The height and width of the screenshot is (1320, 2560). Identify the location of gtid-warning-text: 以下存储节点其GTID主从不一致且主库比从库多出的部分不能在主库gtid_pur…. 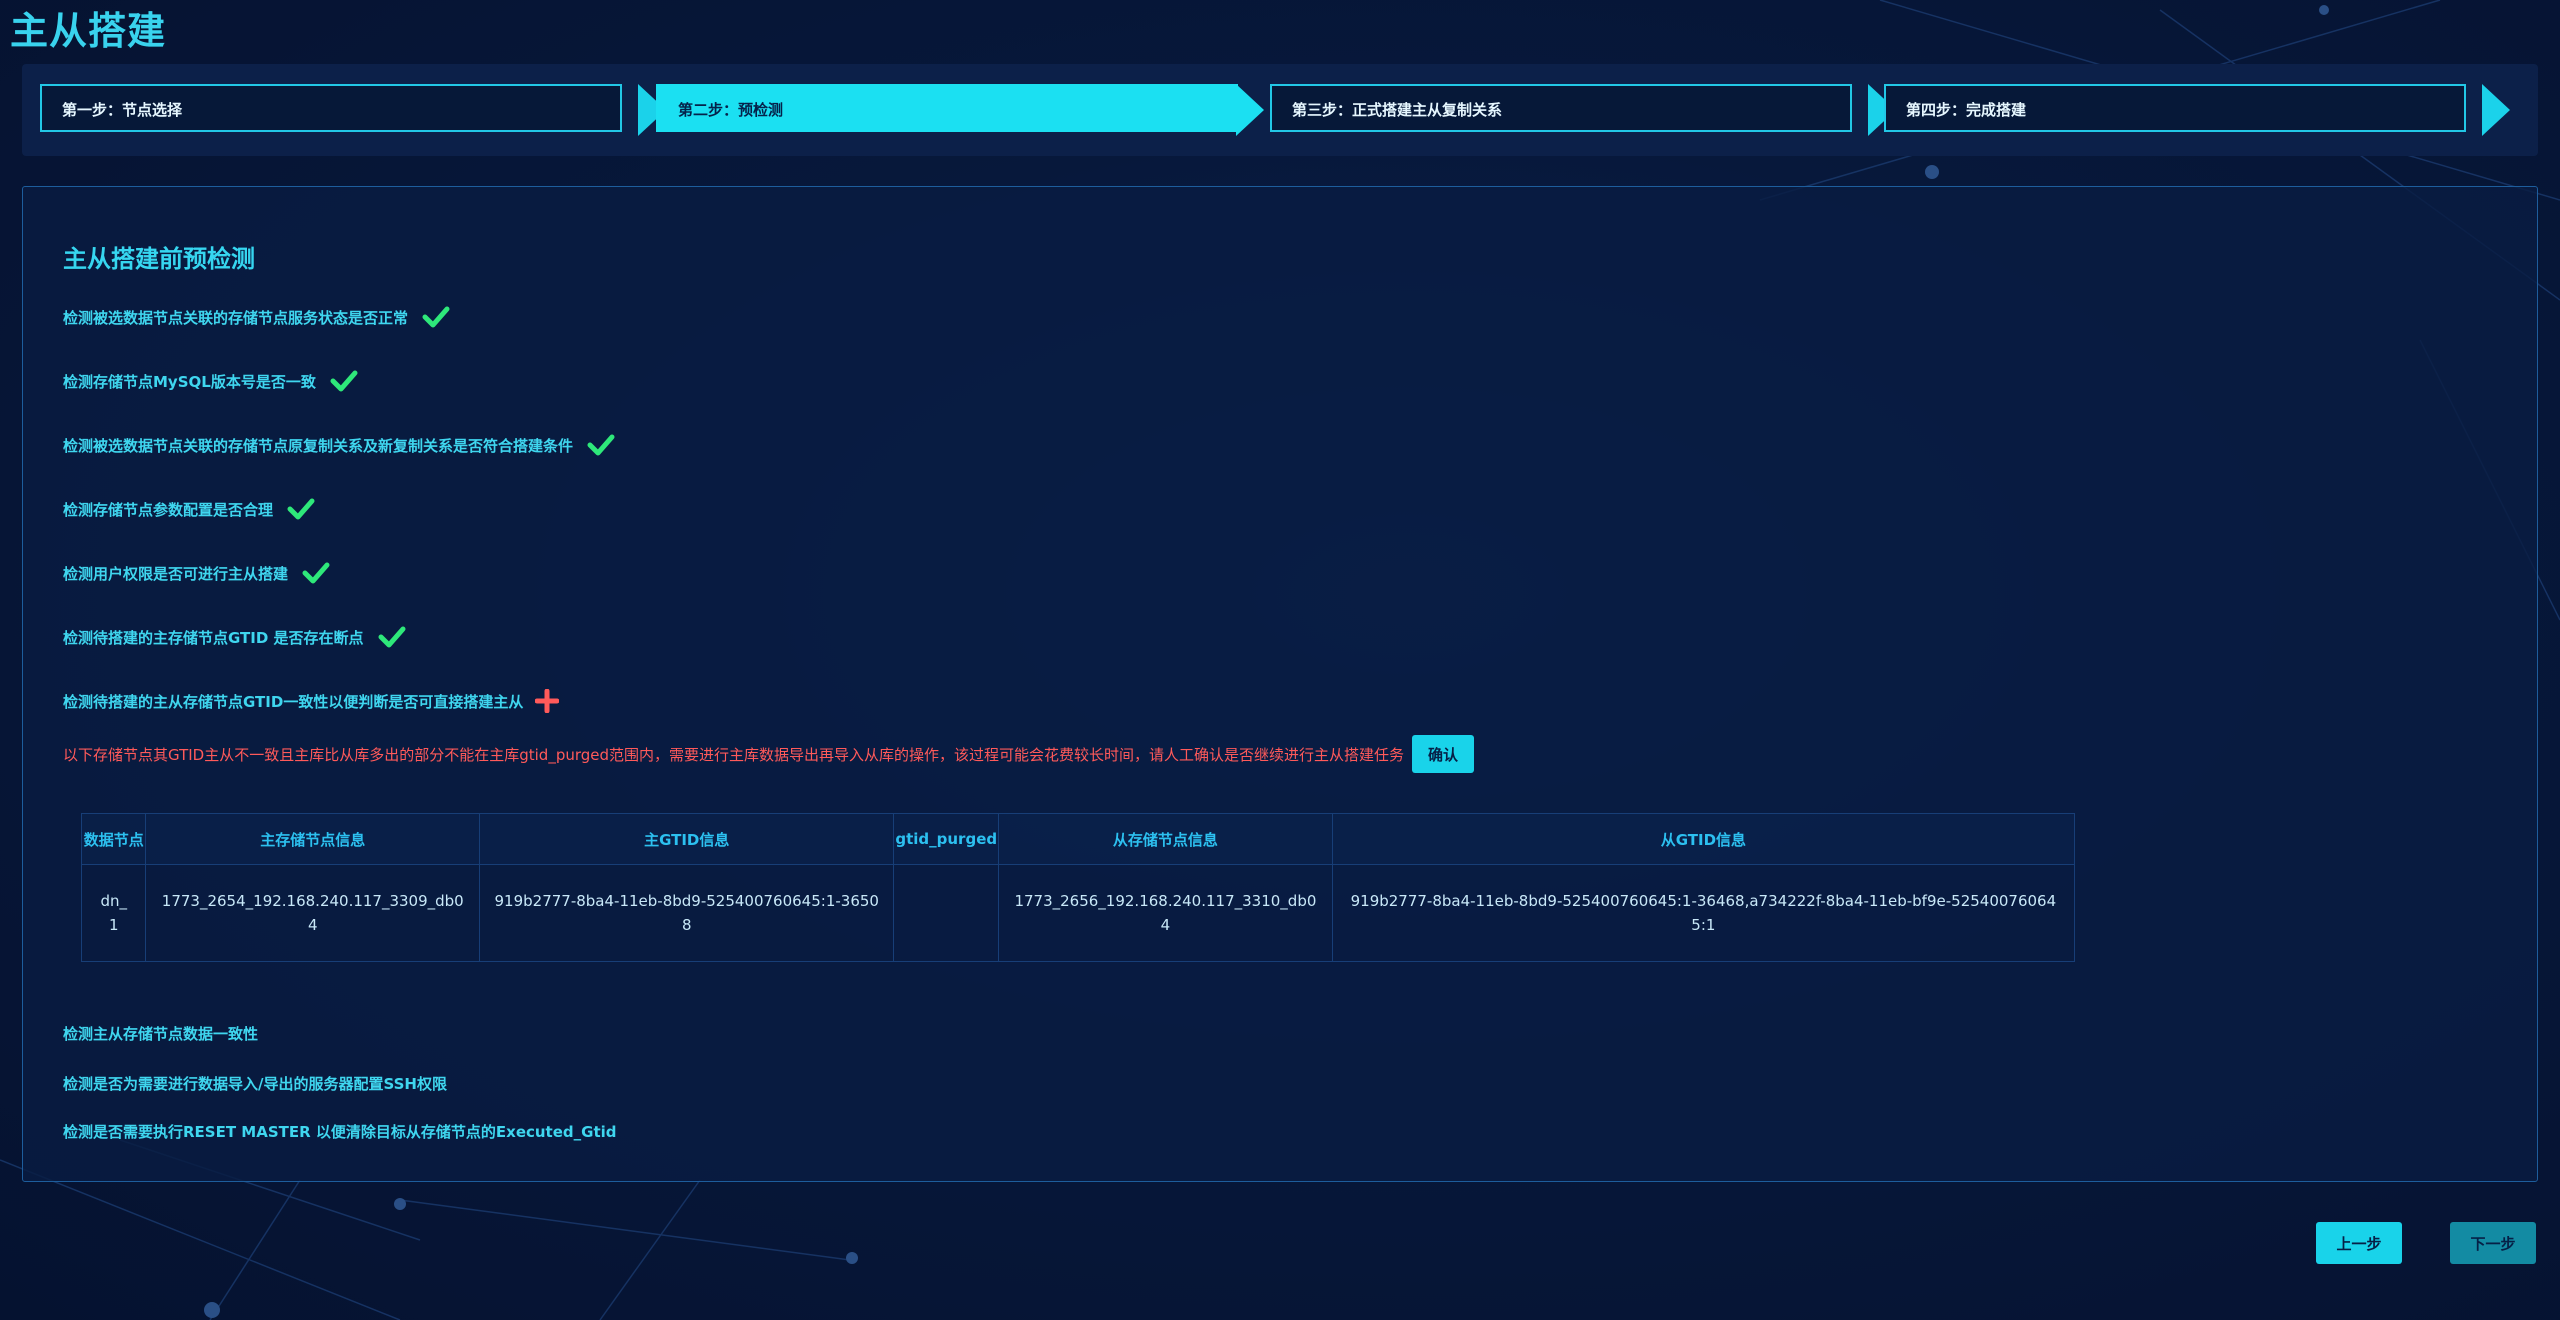
(734, 754).